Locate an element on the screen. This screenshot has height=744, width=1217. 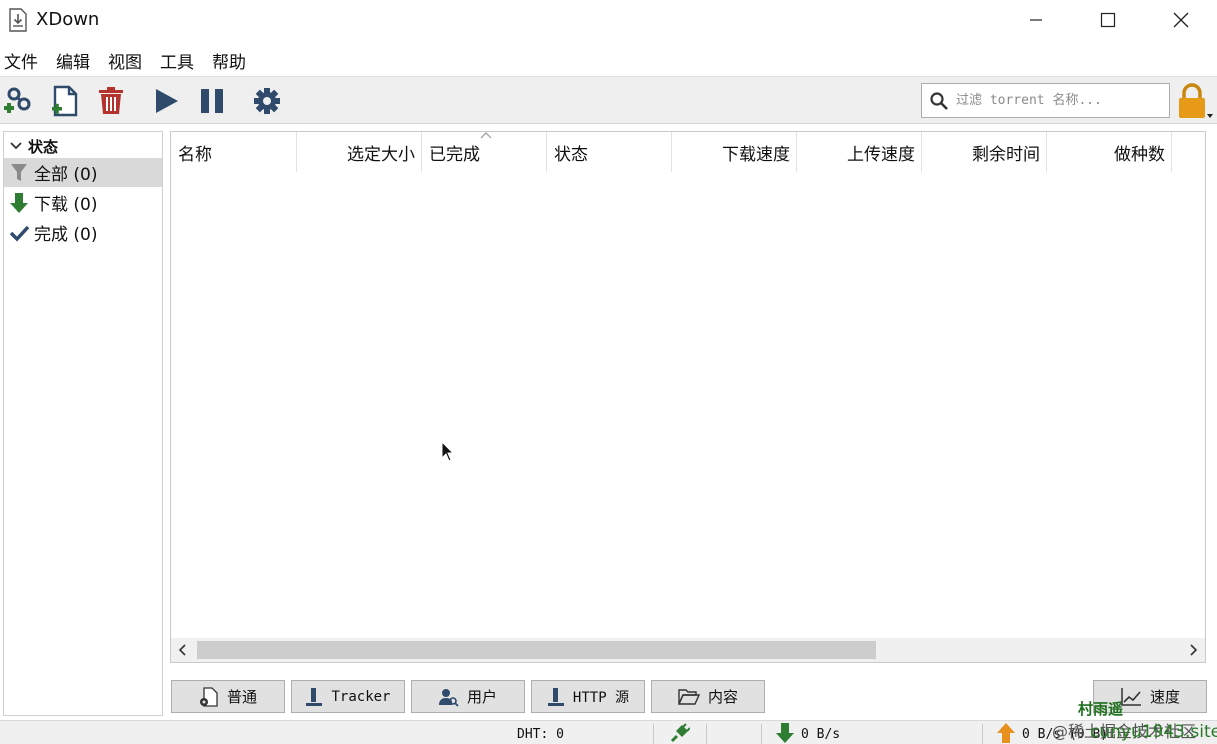
tab-general-label: 普通 is located at coordinates (241, 697).